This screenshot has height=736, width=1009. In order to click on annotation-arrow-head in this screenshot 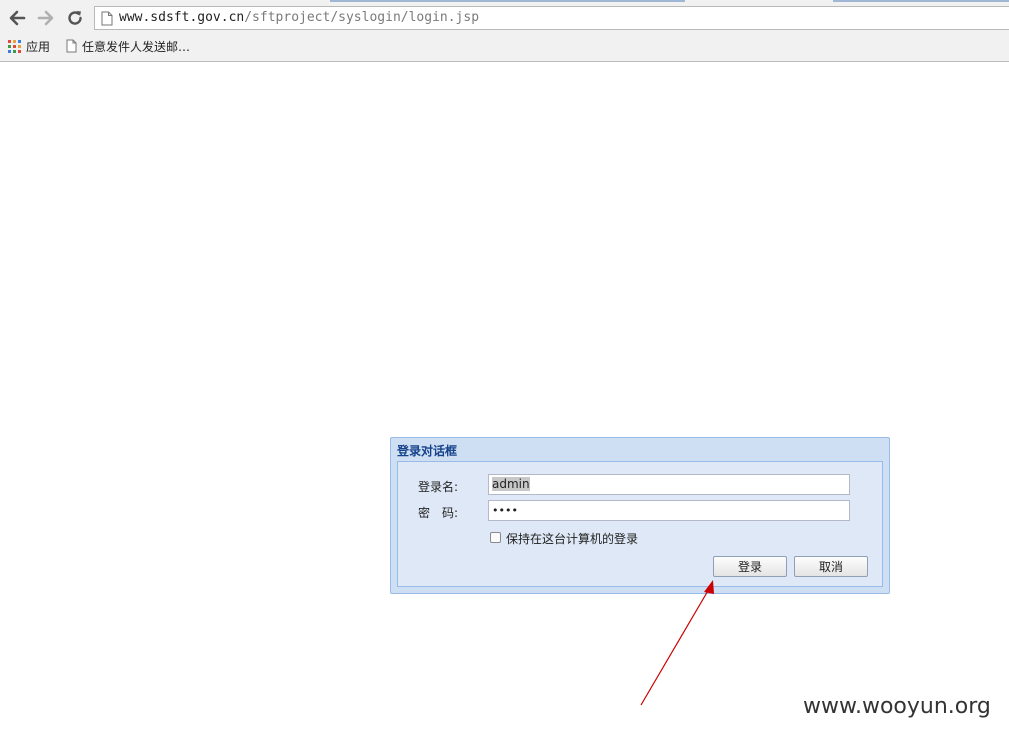, I will do `click(709, 587)`.